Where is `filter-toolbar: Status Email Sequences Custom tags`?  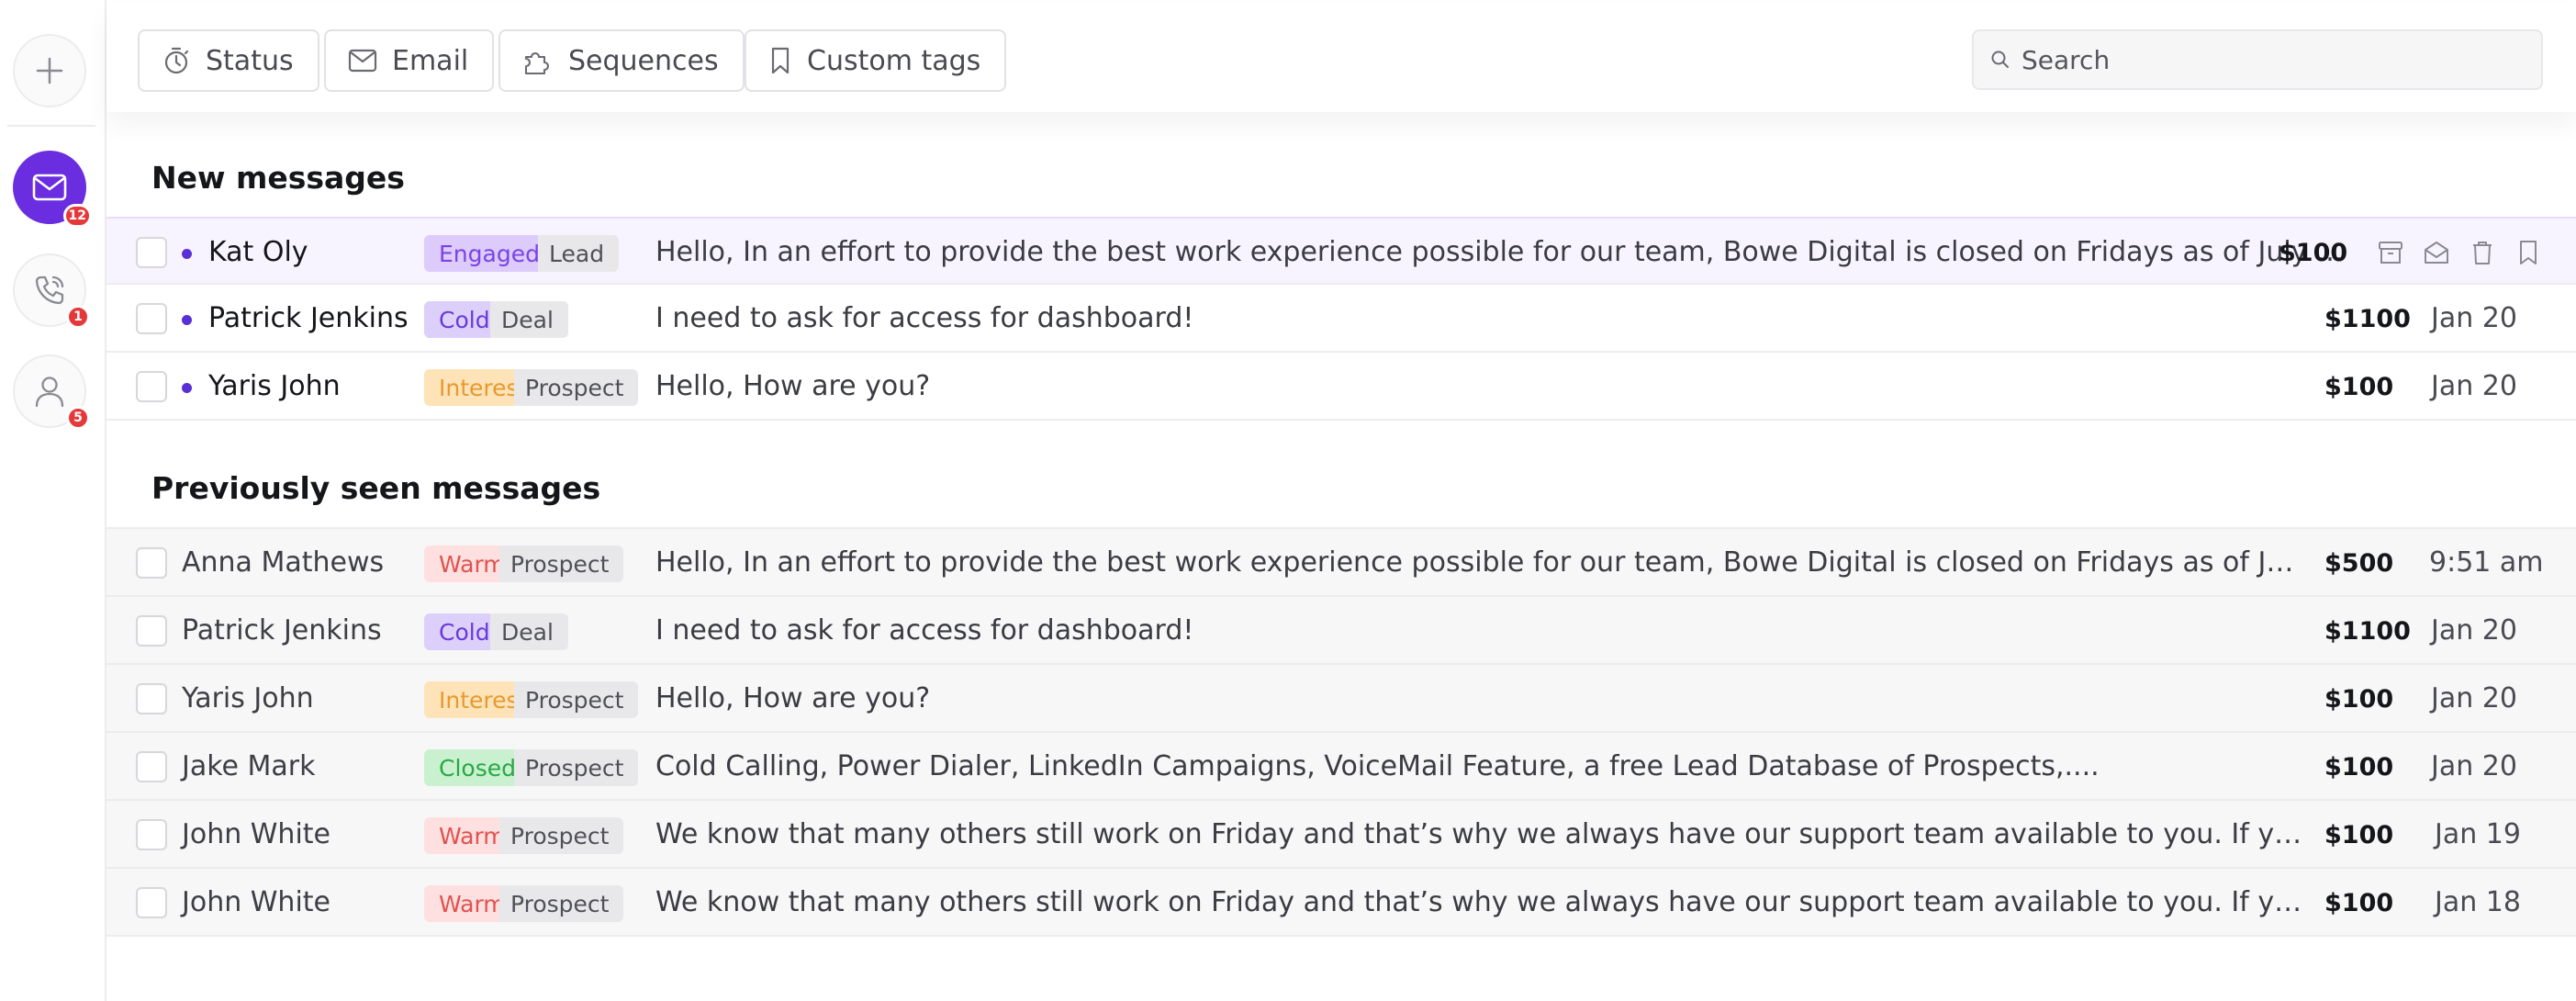
filter-toolbar: Status Email Sequences Custom tags is located at coordinates (1341, 58).